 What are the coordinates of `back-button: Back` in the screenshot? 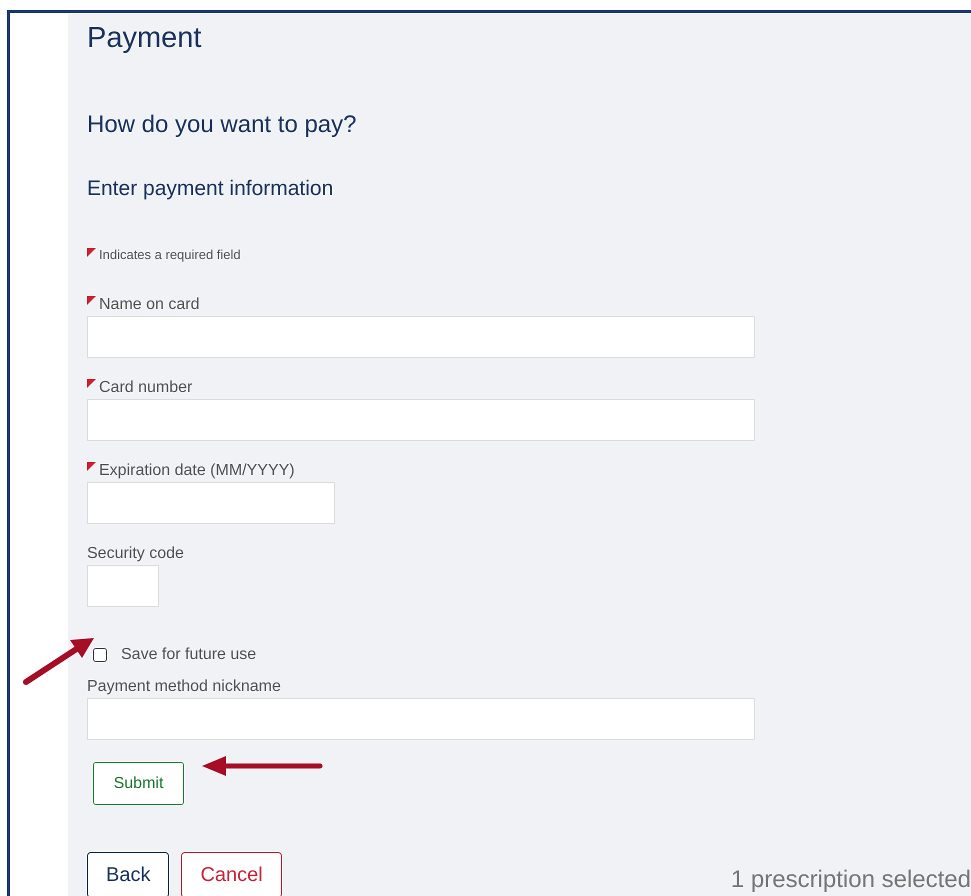 It's located at (128, 874).